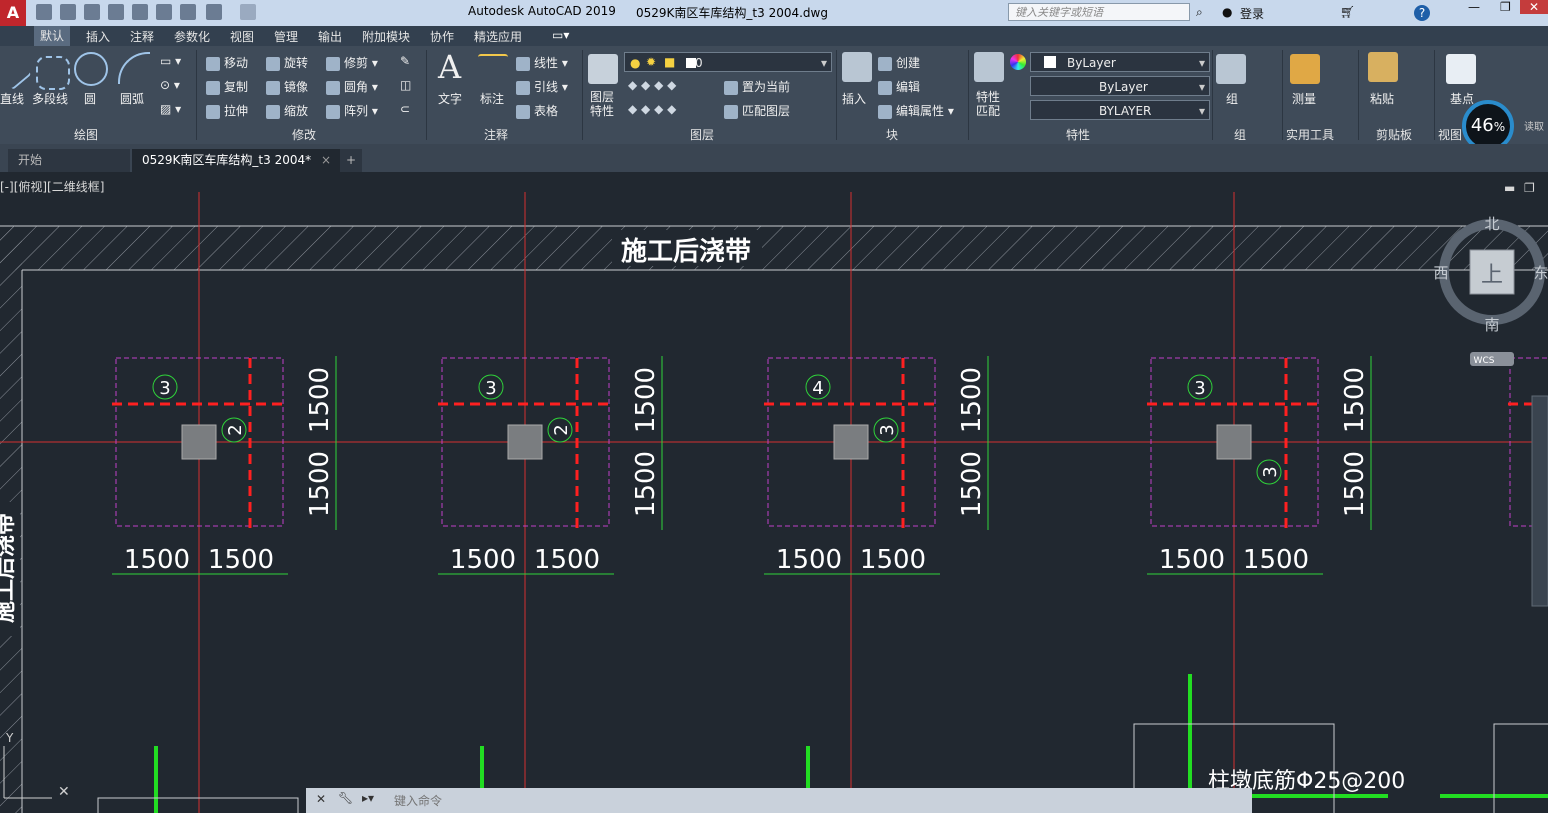 Image resolution: width=1548 pixels, height=813 pixels. What do you see at coordinates (132, 98) in the screenshot?
I see `arc-button: 圆弧` at bounding box center [132, 98].